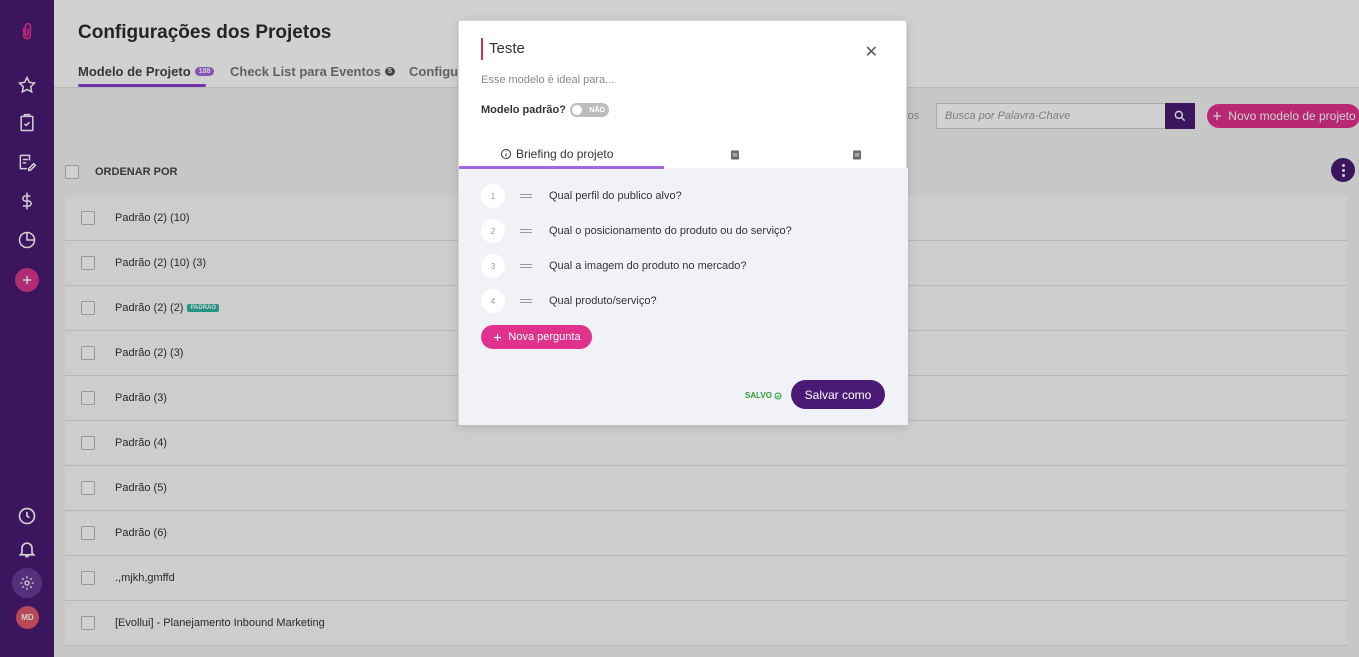 Image resolution: width=1359 pixels, height=657 pixels. Describe the element at coordinates (498, 337) in the screenshot. I see `plus-icon` at that location.